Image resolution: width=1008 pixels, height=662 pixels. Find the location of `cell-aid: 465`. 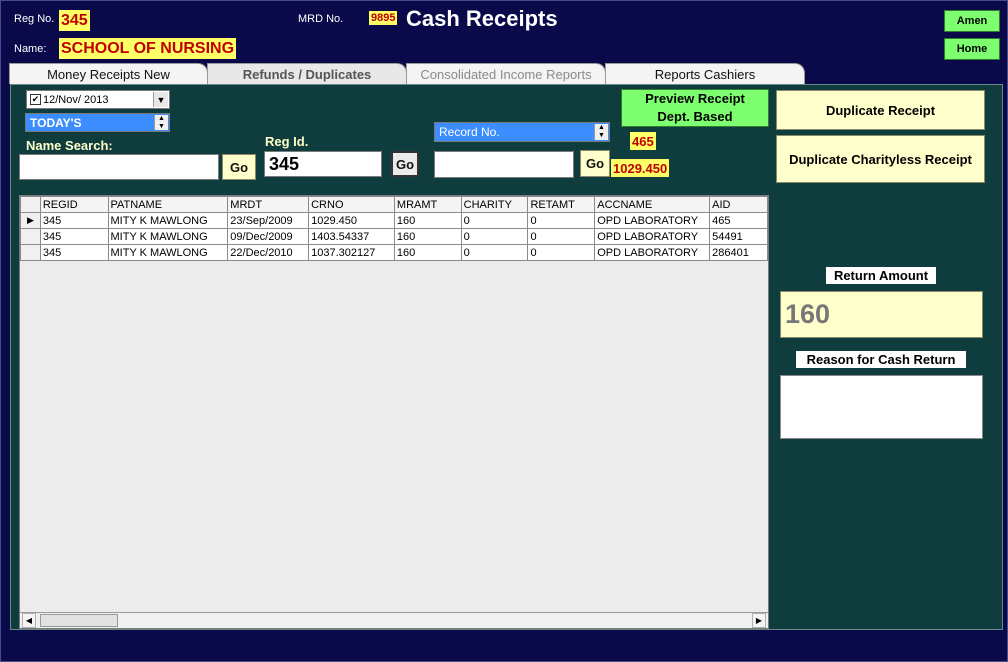

cell-aid: 465 is located at coordinates (738, 220).